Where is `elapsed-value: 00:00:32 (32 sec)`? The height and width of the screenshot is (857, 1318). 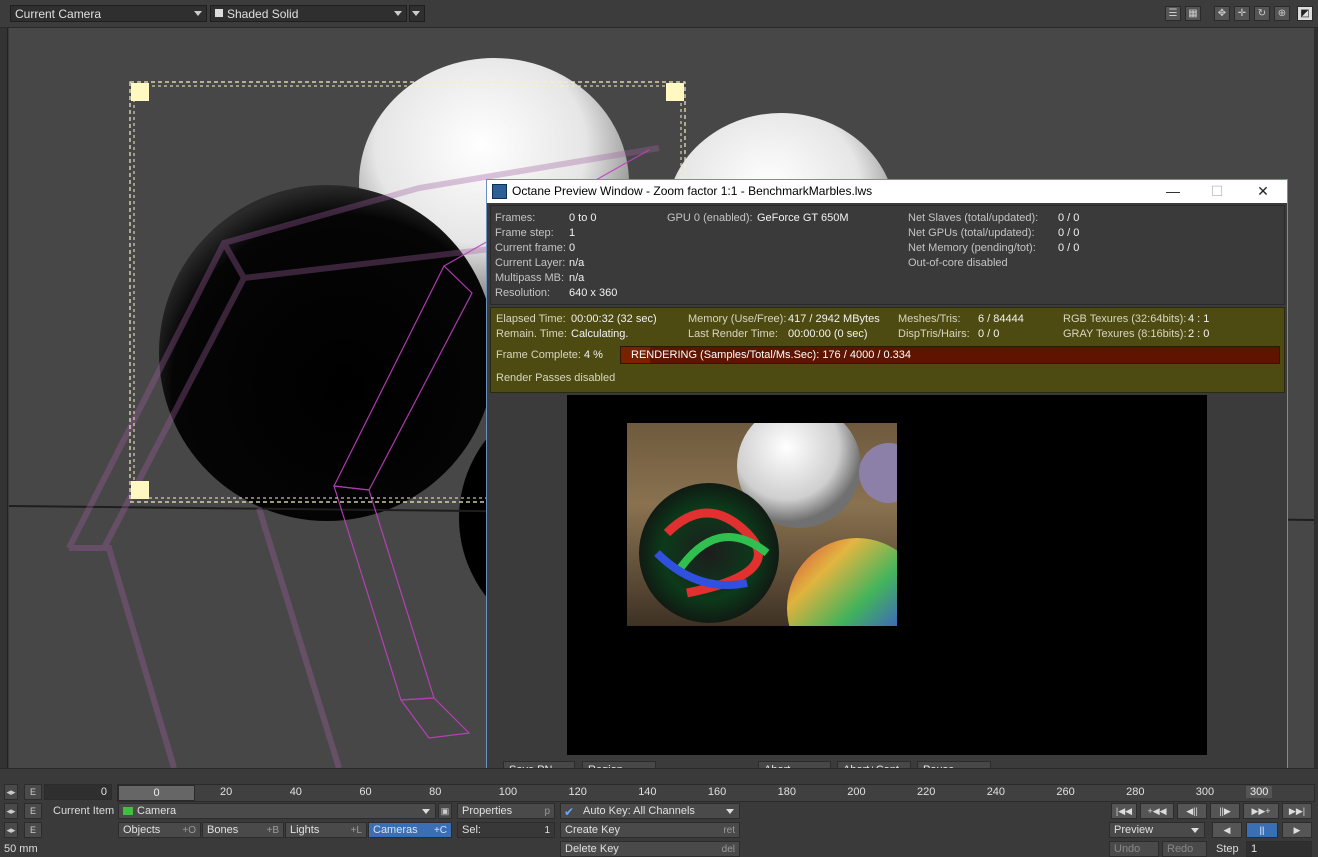 elapsed-value: 00:00:32 (32 sec) is located at coordinates (614, 319).